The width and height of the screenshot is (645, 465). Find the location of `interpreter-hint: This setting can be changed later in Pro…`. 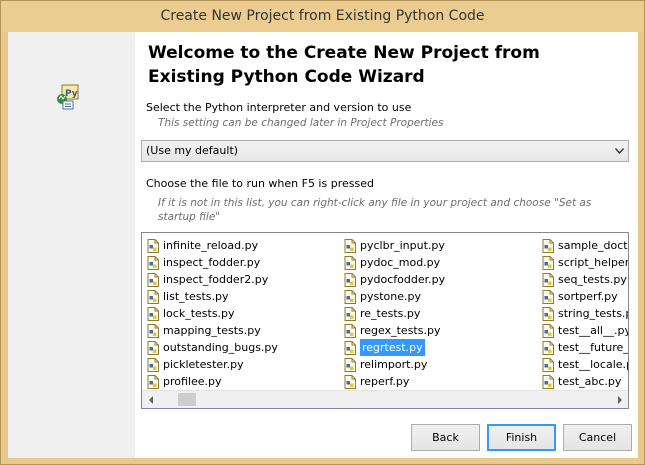

interpreter-hint: This setting can be changed later in Pro… is located at coordinates (301, 123).